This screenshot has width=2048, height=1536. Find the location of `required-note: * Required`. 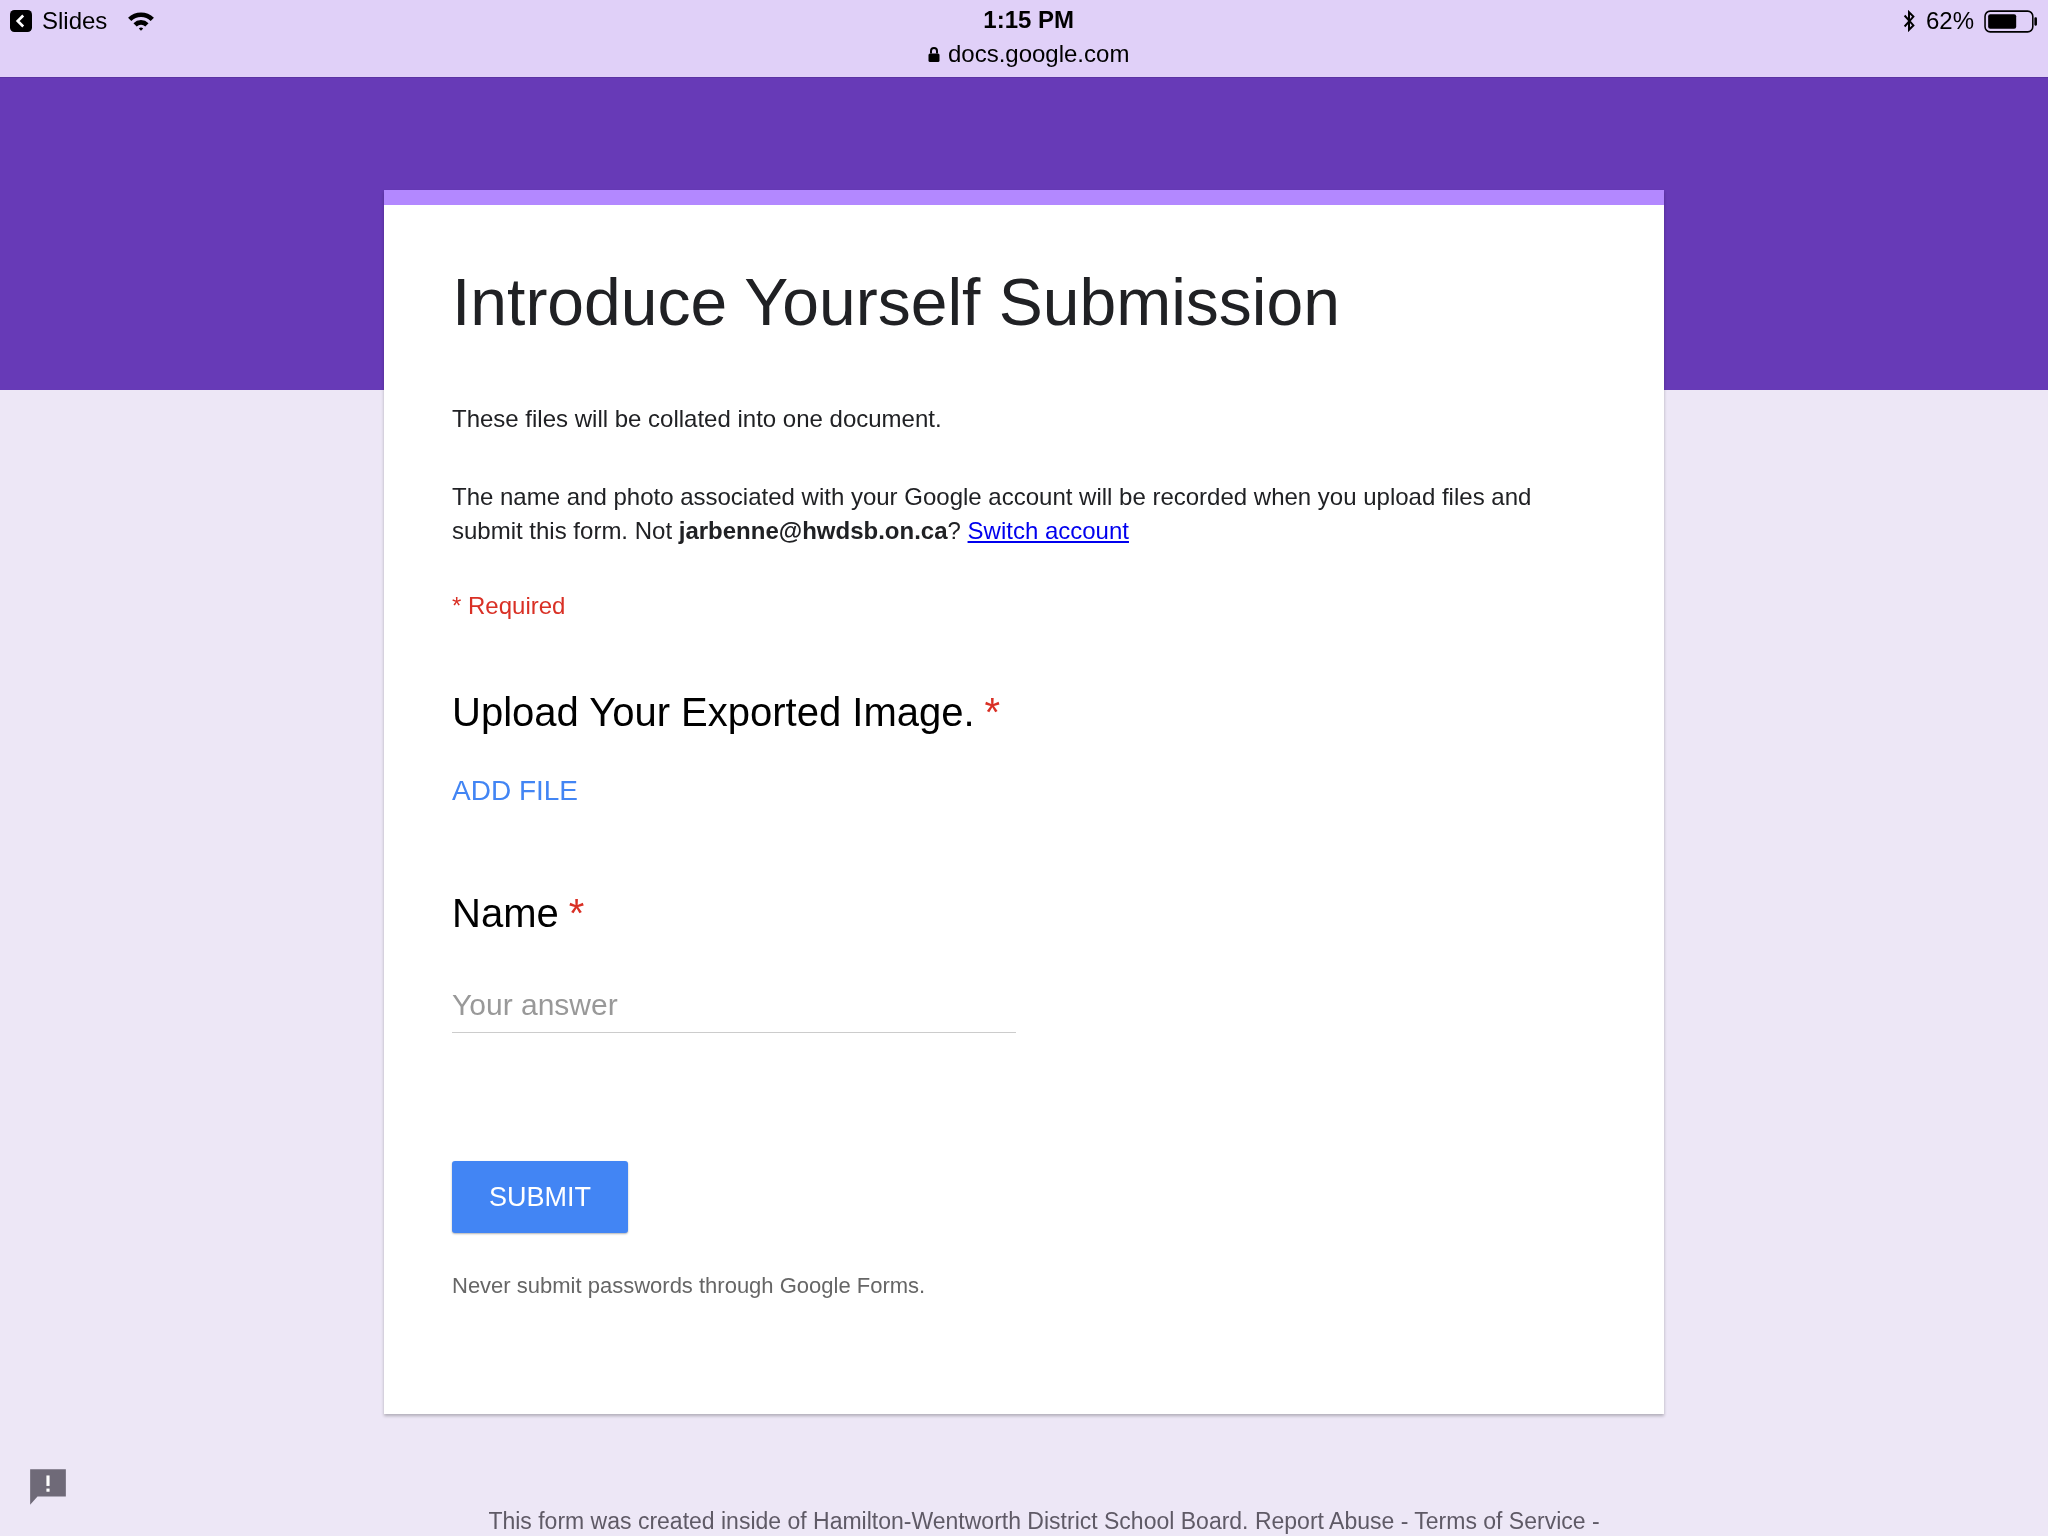

required-note: * Required is located at coordinates (509, 606).